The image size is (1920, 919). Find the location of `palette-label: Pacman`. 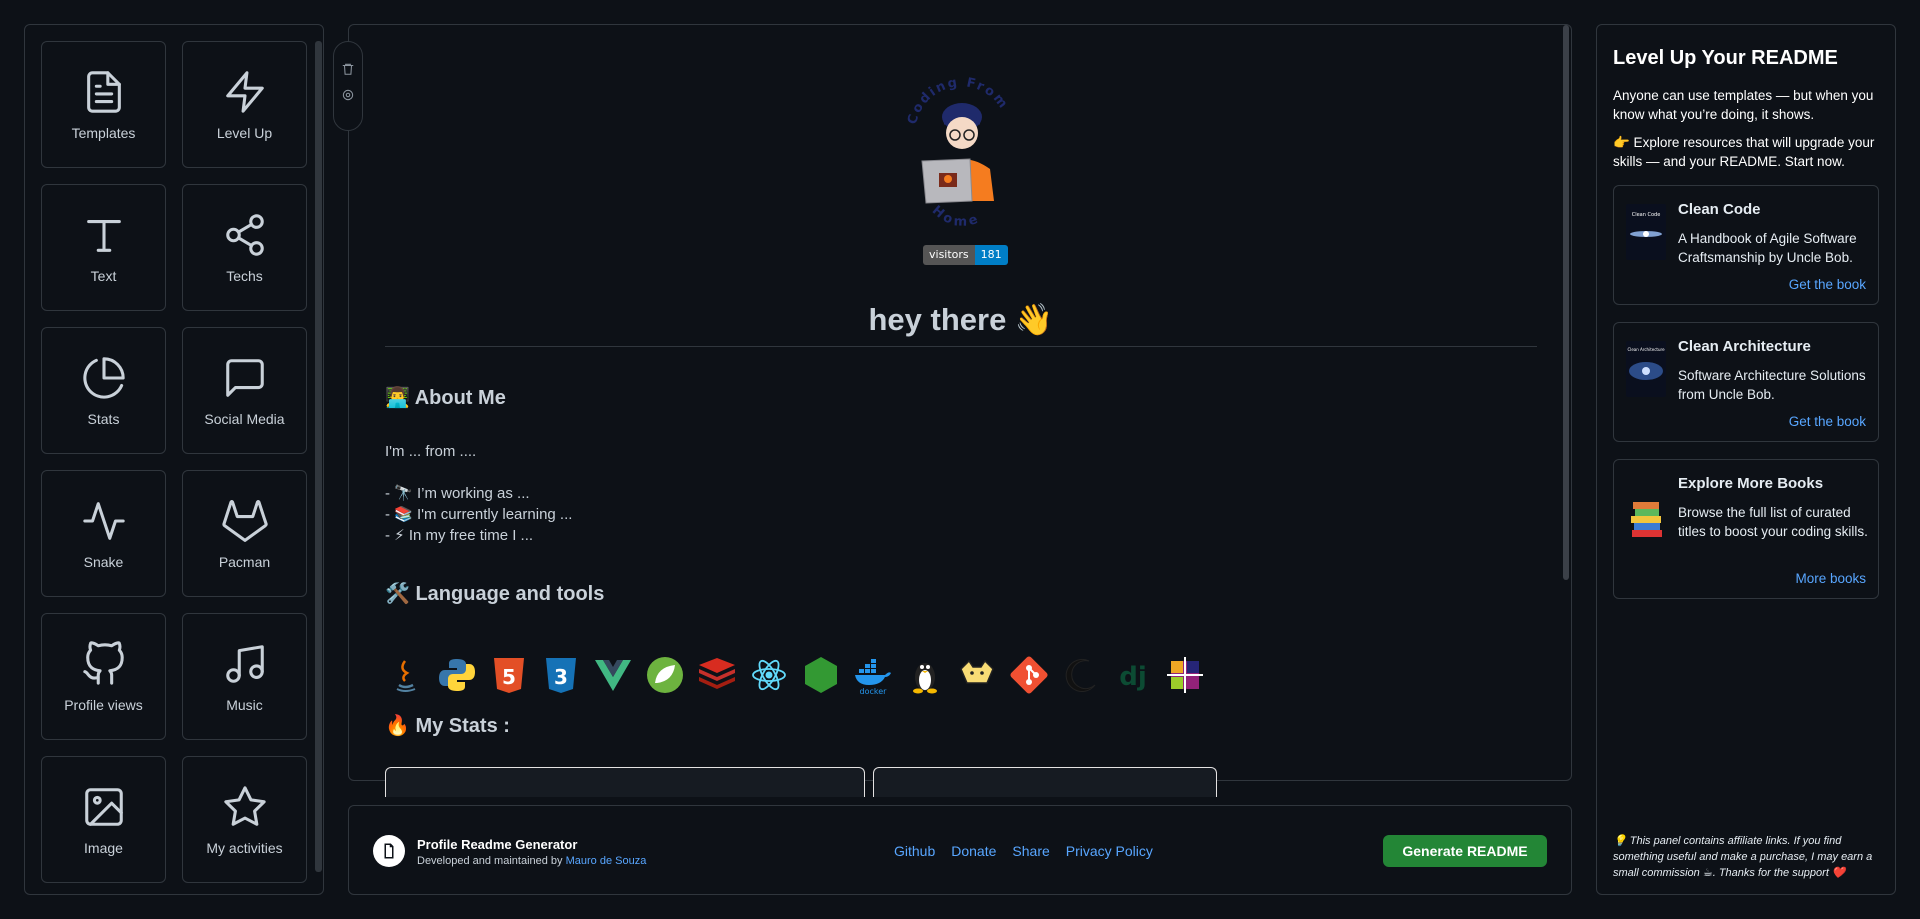

palette-label: Pacman is located at coordinates (244, 561).